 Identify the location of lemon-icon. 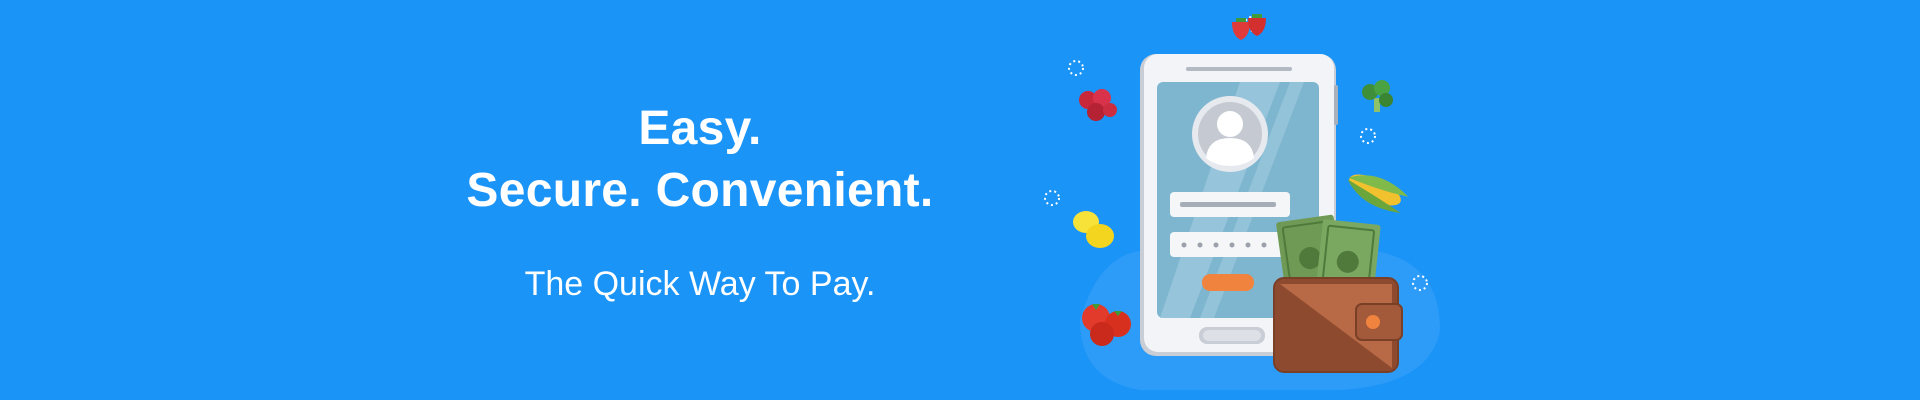
(1093, 229).